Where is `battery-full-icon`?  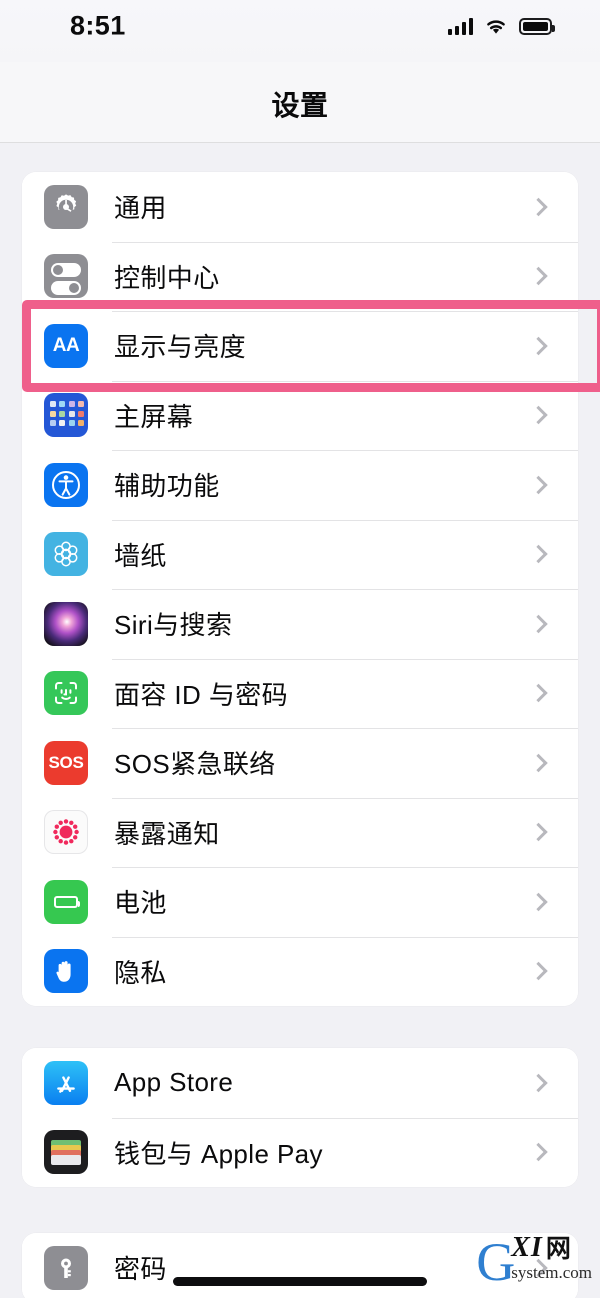 battery-full-icon is located at coordinates (537, 26).